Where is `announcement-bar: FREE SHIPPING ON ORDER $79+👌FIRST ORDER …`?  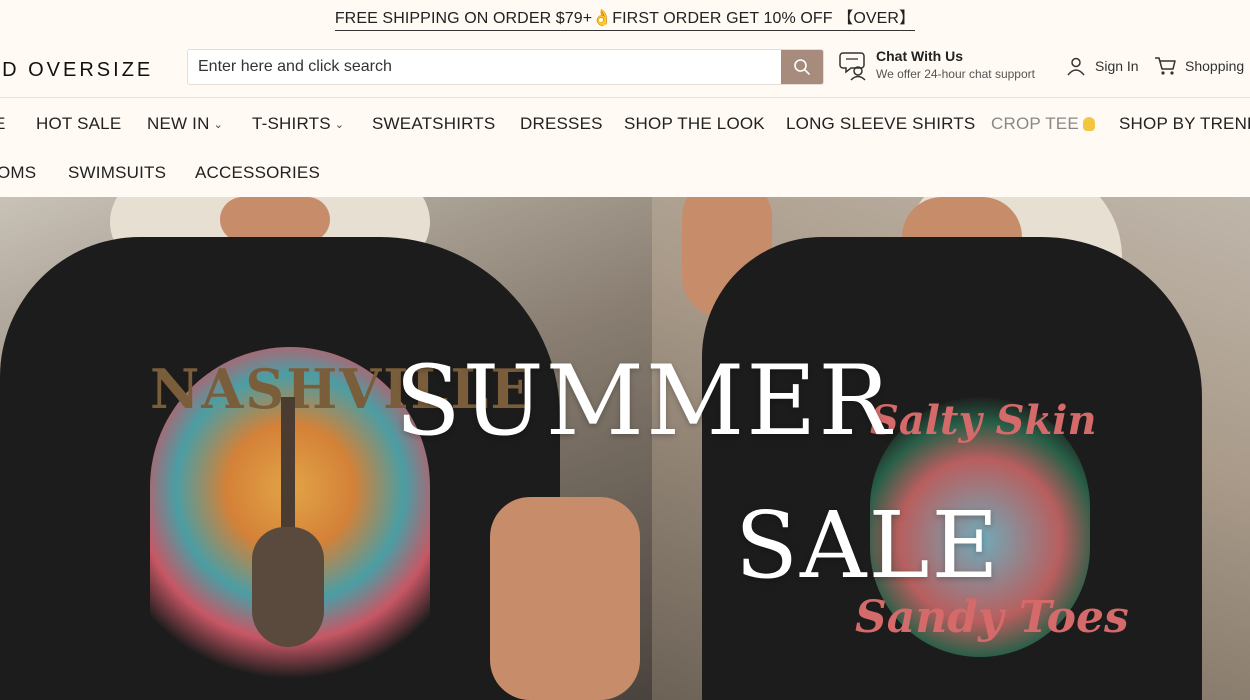 announcement-bar: FREE SHIPPING ON ORDER $79+👌FIRST ORDER … is located at coordinates (625, 17).